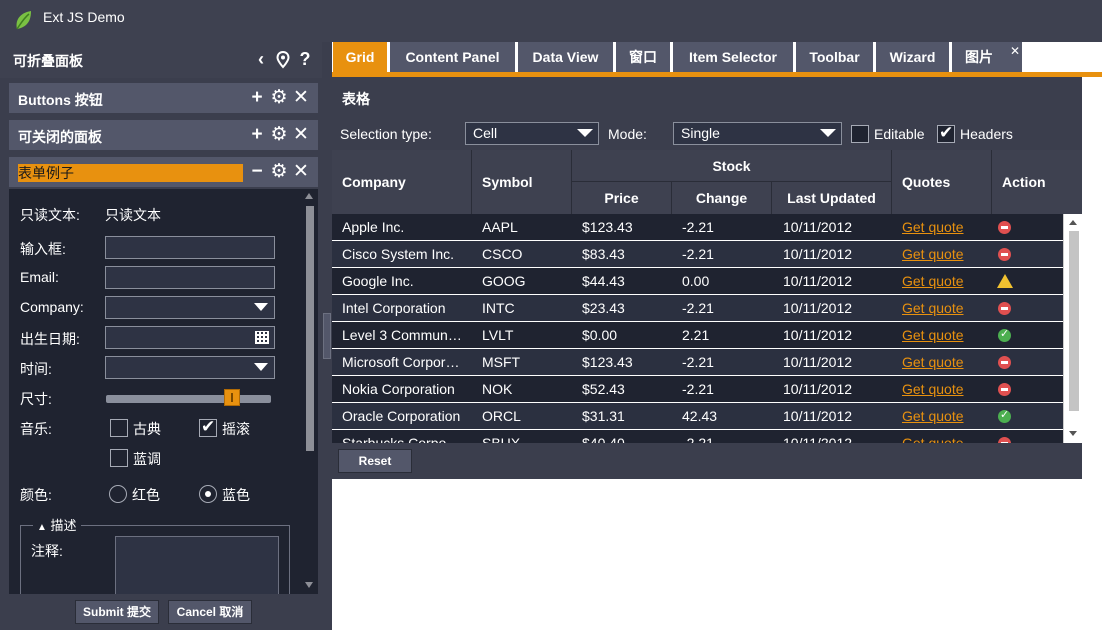 This screenshot has height=630, width=1102. Describe the element at coordinates (190, 337) in the screenshot. I see `birthdate-field` at that location.